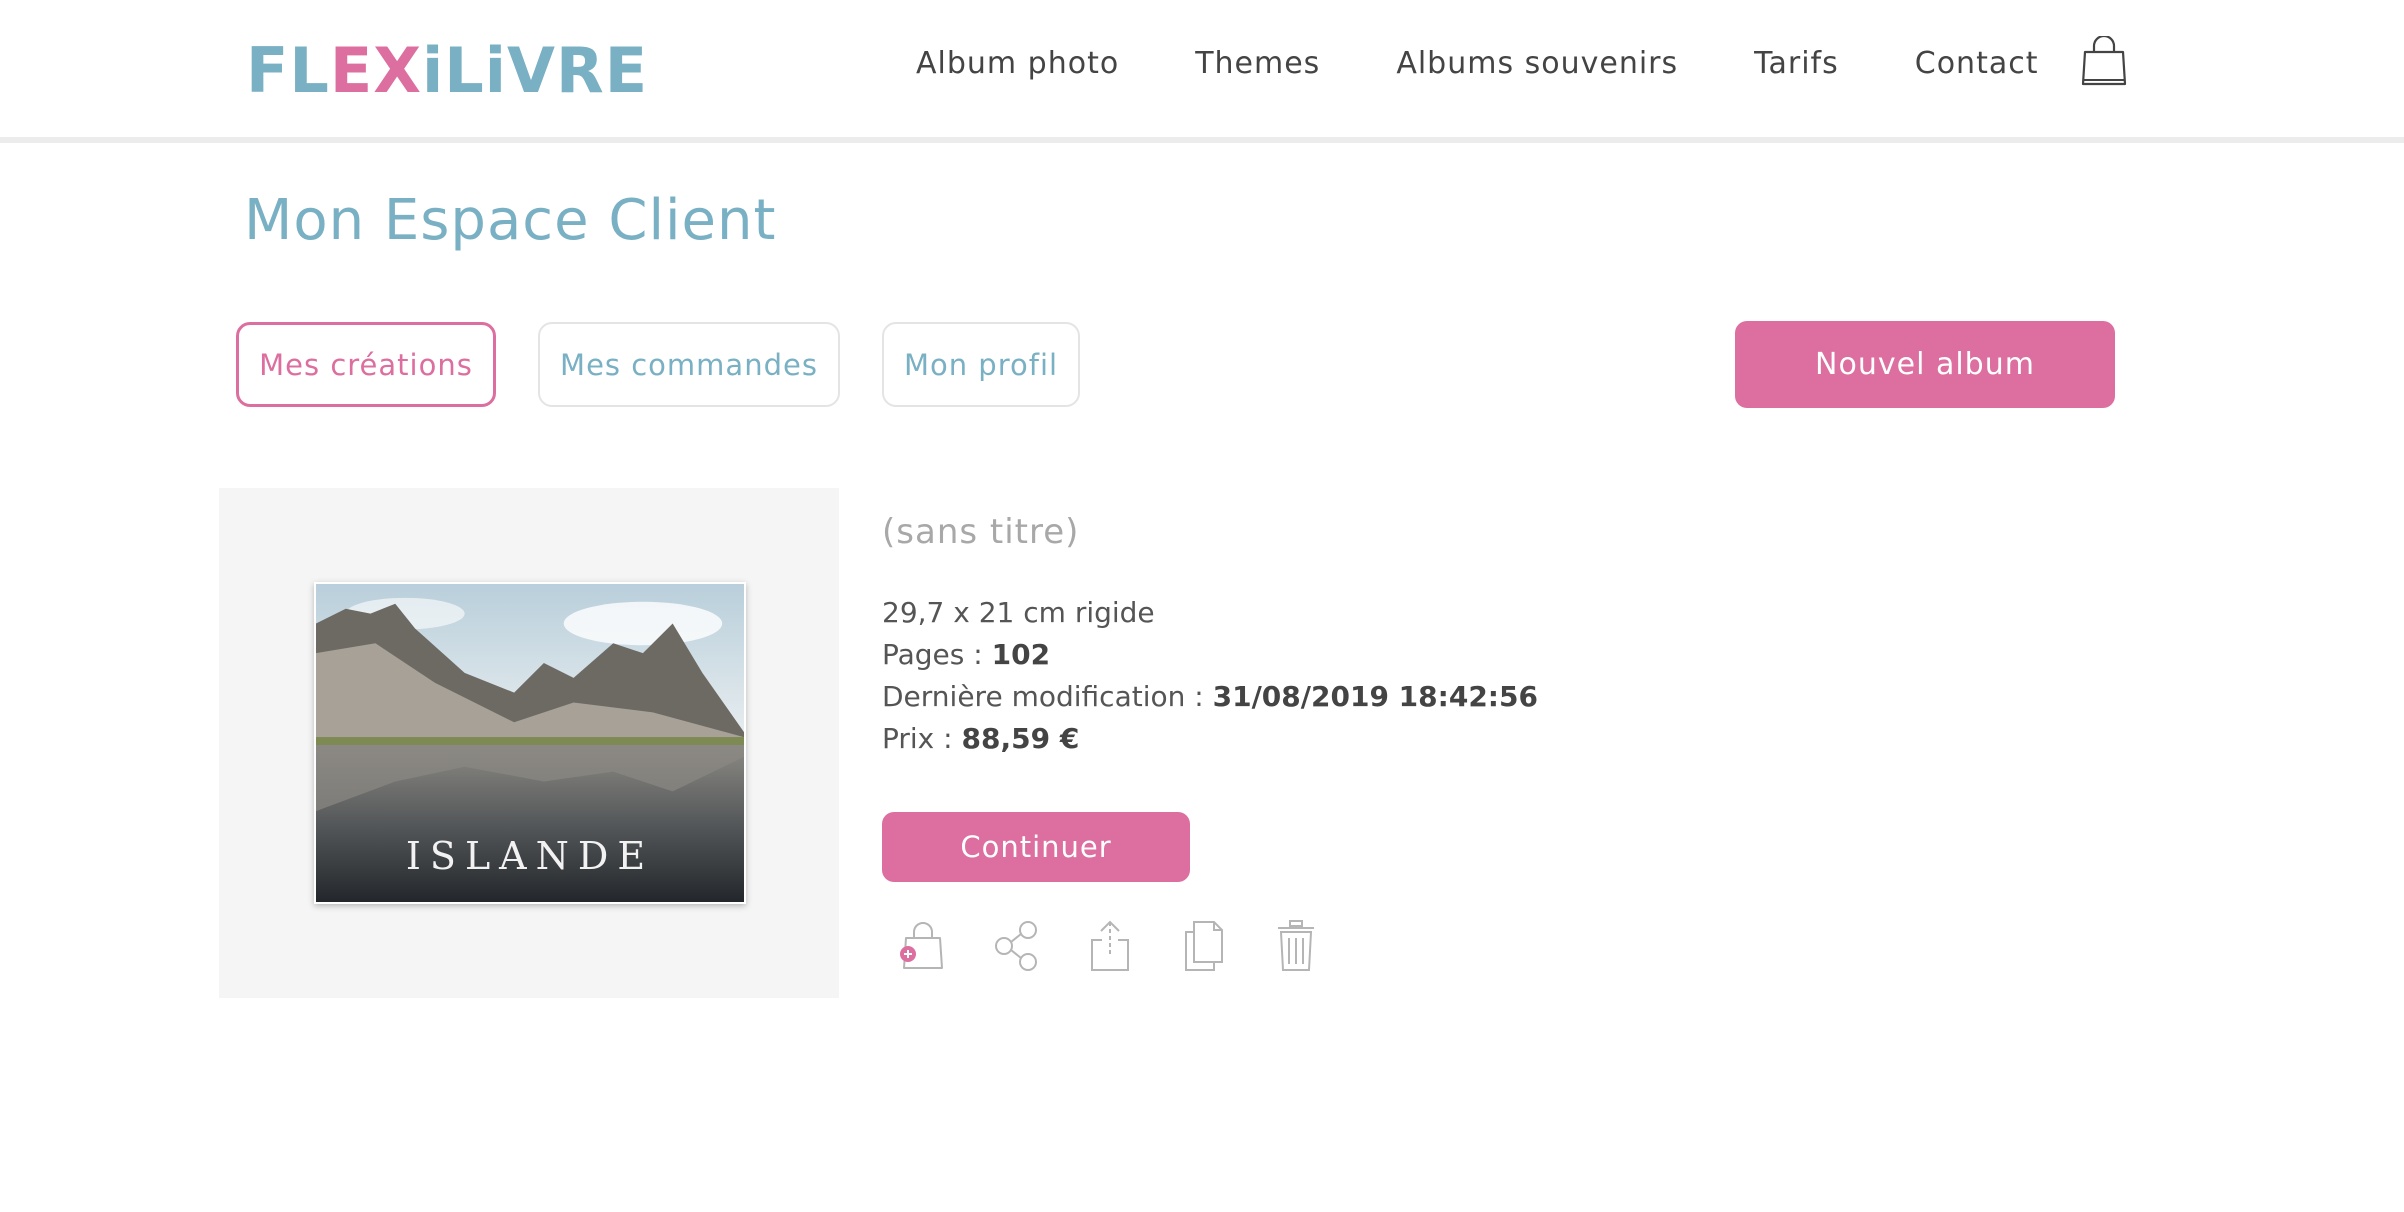  What do you see at coordinates (366, 364) in the screenshot?
I see `tab-mes-creations: Mes créations` at bounding box center [366, 364].